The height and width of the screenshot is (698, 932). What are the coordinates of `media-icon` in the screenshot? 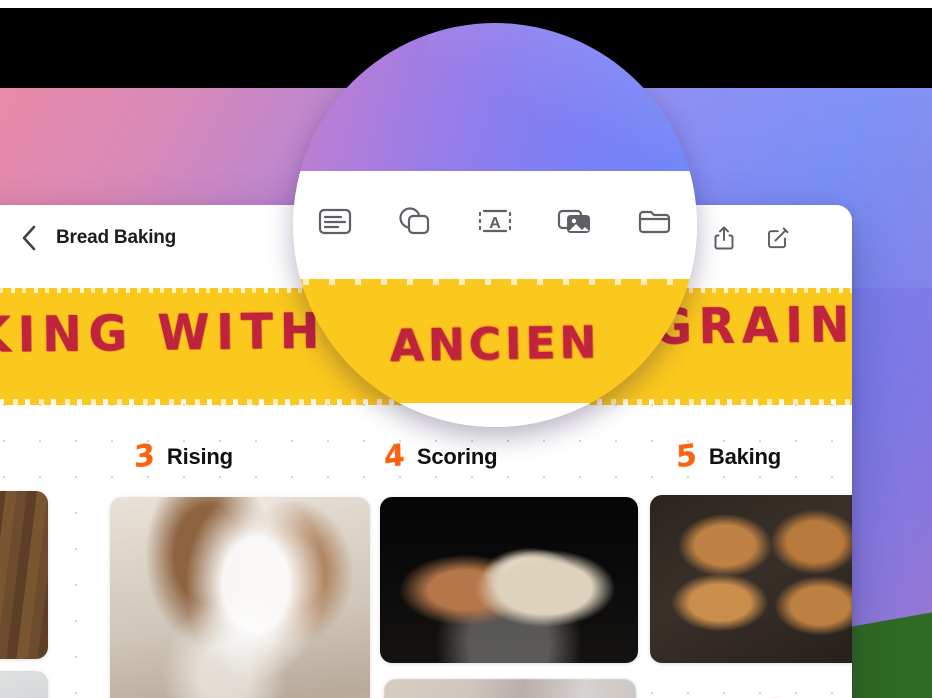 It's located at (575, 221).